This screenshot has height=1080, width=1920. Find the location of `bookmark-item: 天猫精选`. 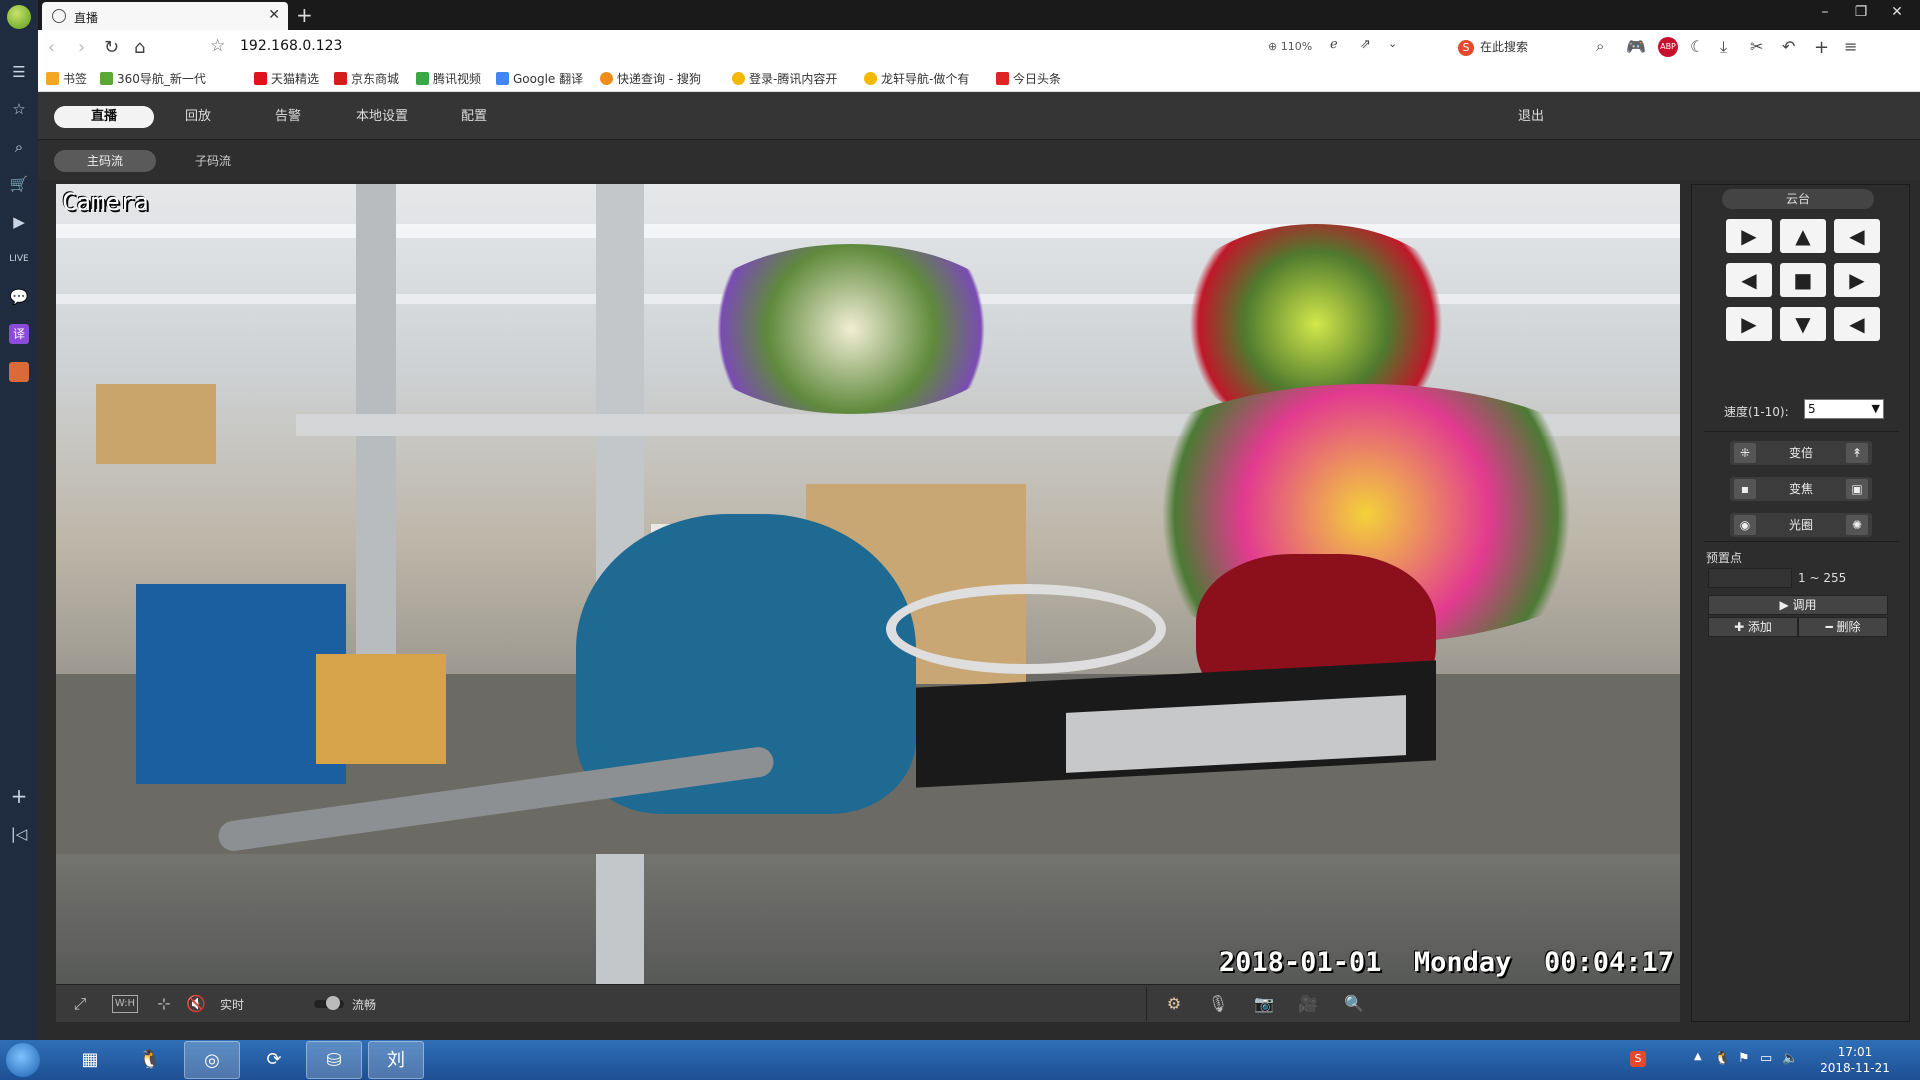

bookmark-item: 天猫精选 is located at coordinates (286, 78).